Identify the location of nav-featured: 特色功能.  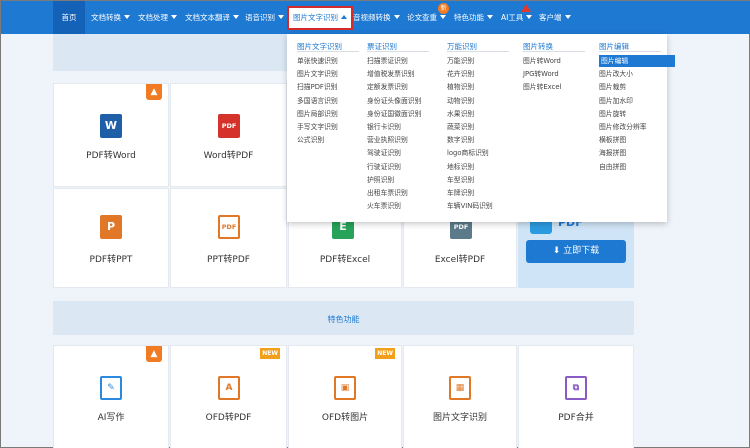
(473, 17).